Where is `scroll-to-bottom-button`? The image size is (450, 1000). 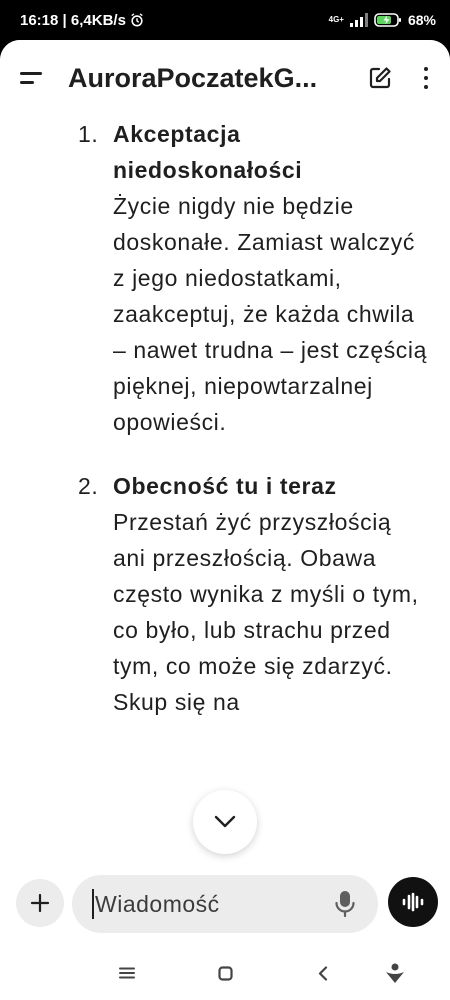 scroll-to-bottom-button is located at coordinates (225, 822).